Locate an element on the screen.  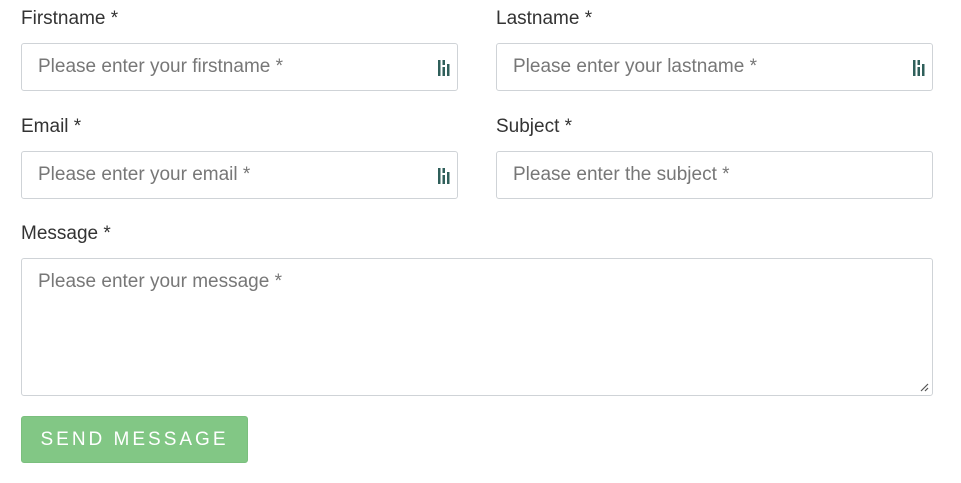
firstname-label: Firstname * is located at coordinates (70, 18).